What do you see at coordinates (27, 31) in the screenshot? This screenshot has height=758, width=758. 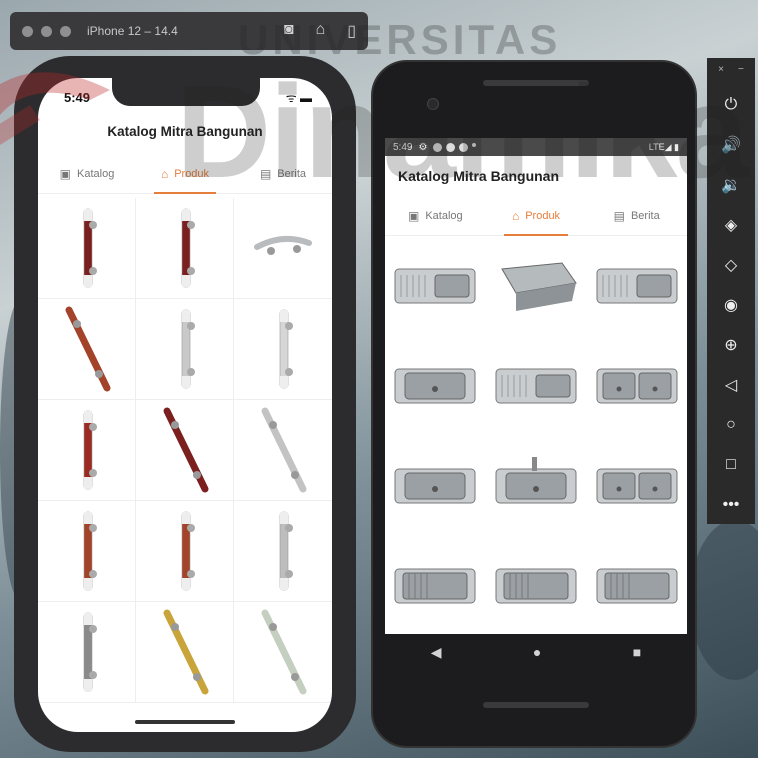 I see `close-window-button` at bounding box center [27, 31].